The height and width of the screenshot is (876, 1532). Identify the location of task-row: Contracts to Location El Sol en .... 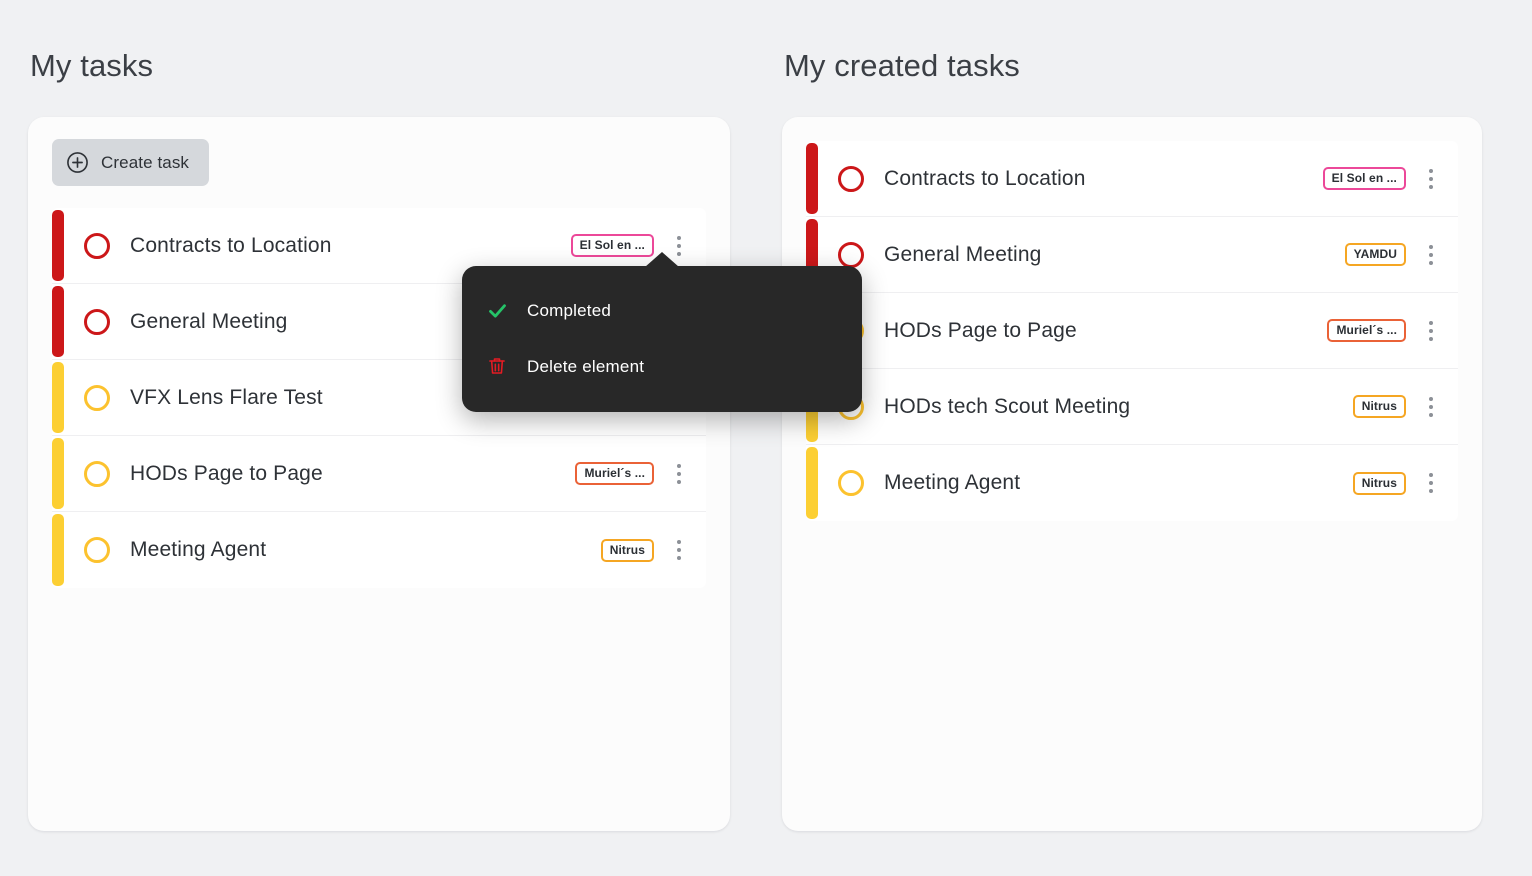
(1132, 179).